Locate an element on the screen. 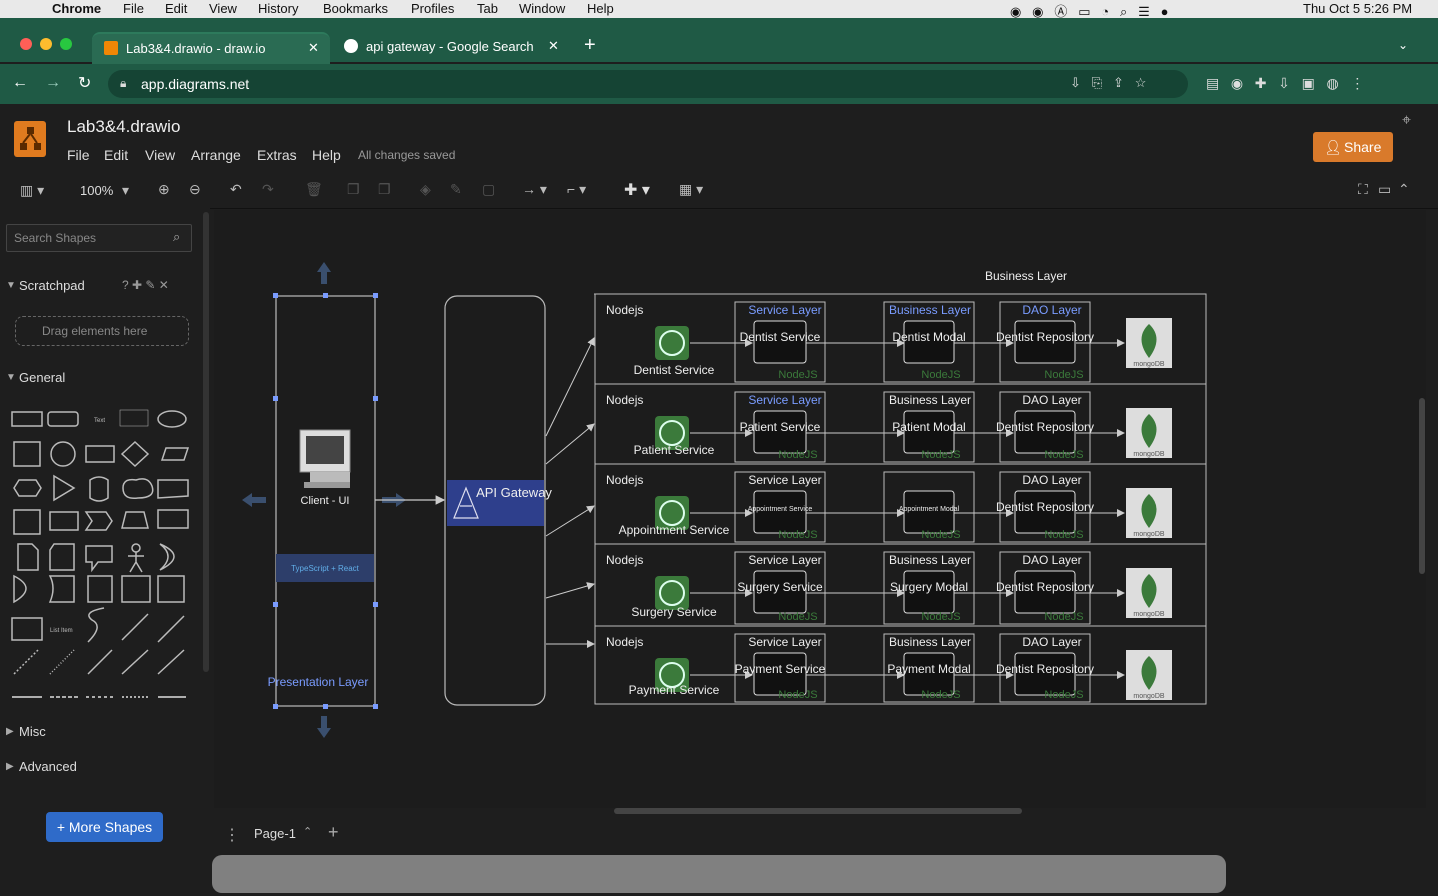 The image size is (1438, 896). page-tab: Page-1 is located at coordinates (275, 833).